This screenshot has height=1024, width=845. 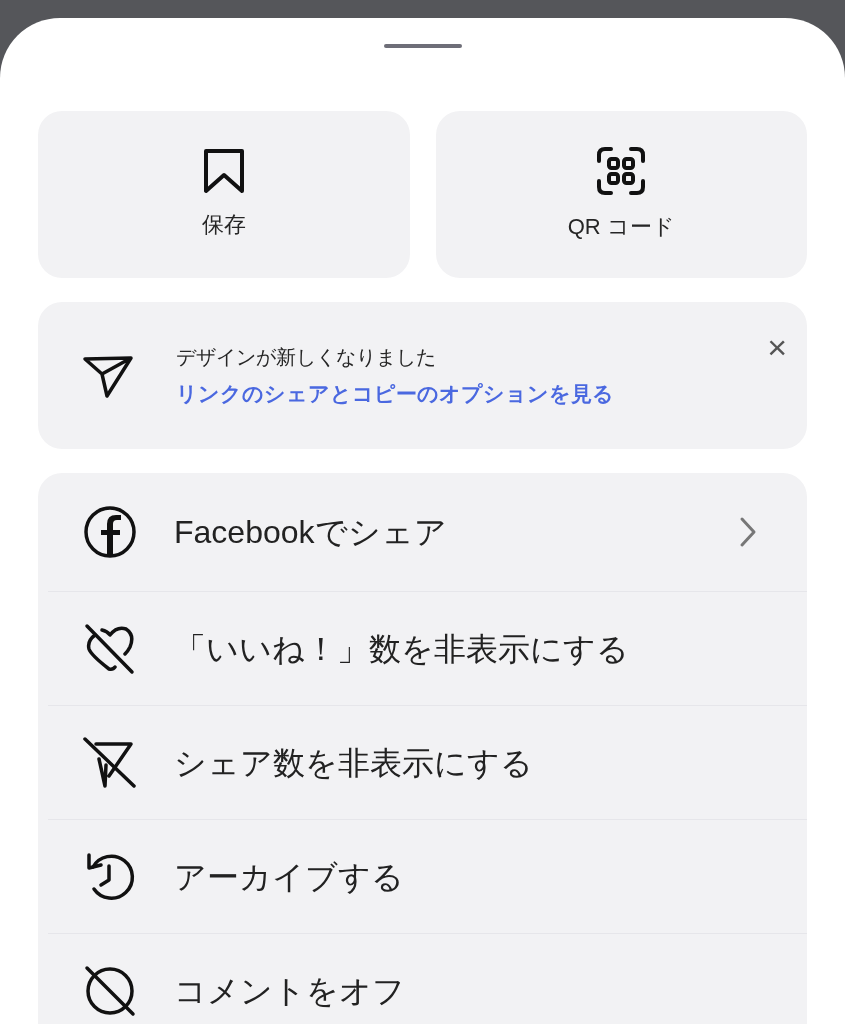 I want to click on menu-item: 「いいね！」数を非表示にする, so click(x=427, y=648).